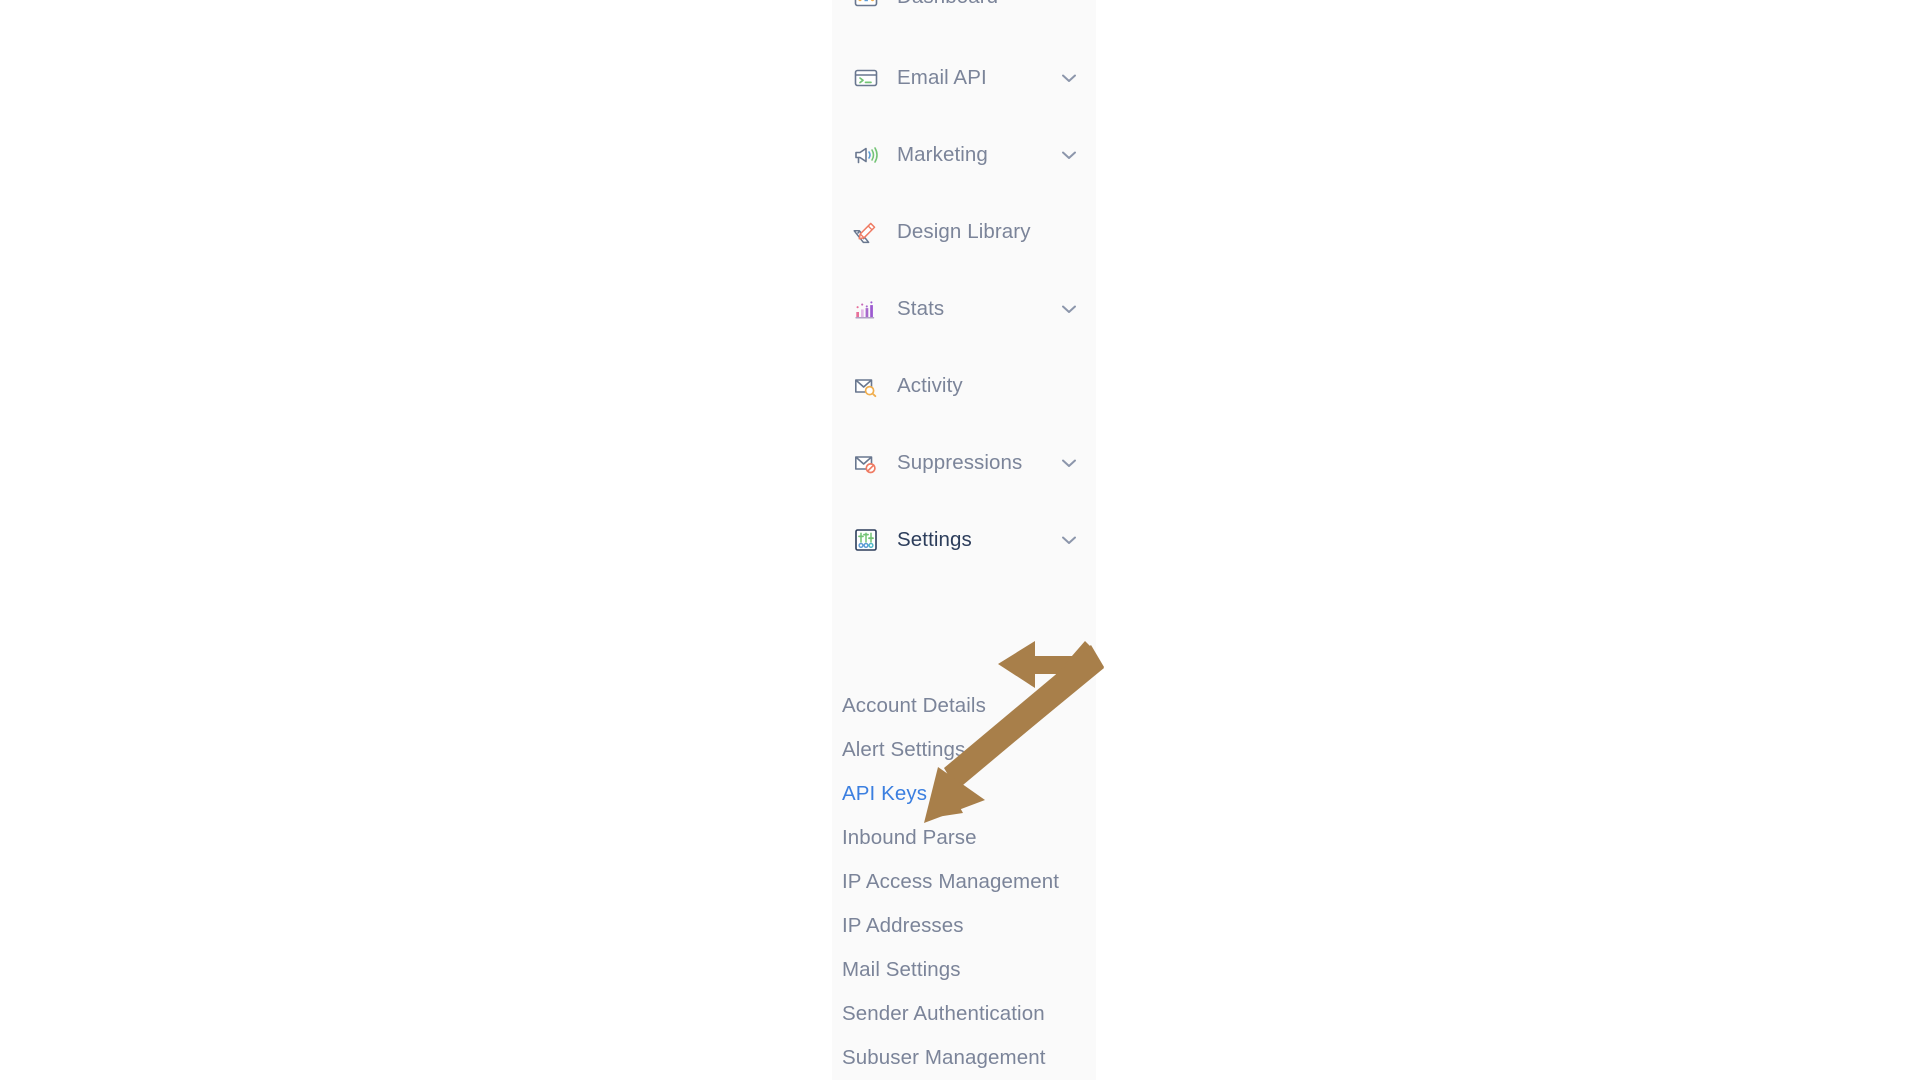  What do you see at coordinates (866, 463) in the screenshot?
I see `envelope-blocked-icon` at bounding box center [866, 463].